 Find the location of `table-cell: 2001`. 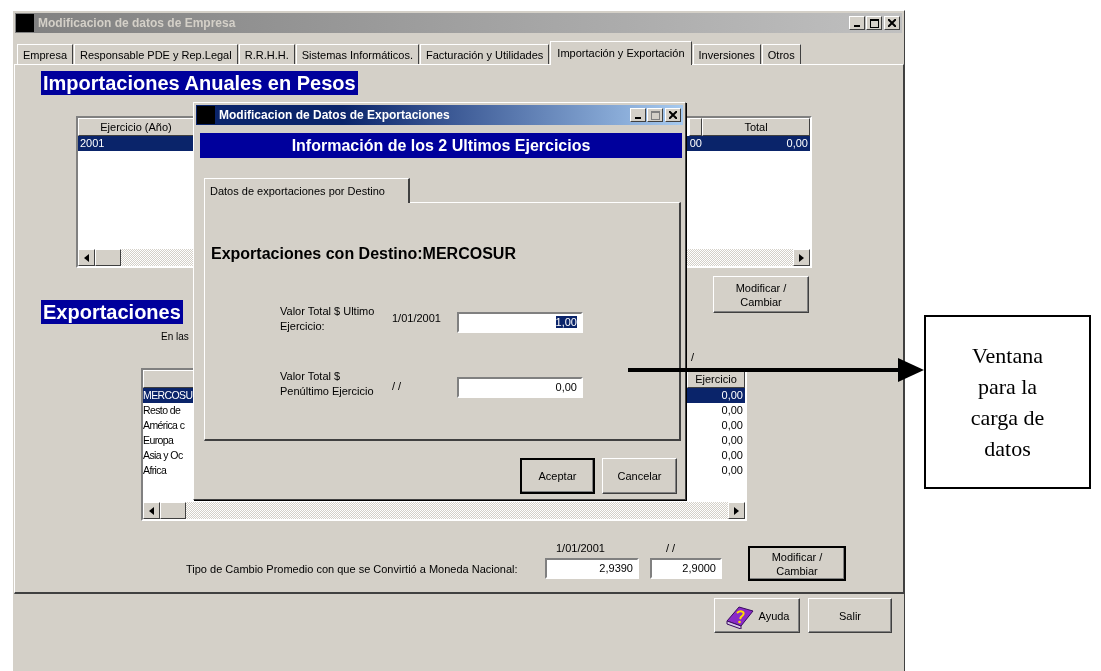

table-cell: 2001 is located at coordinates (136, 143).